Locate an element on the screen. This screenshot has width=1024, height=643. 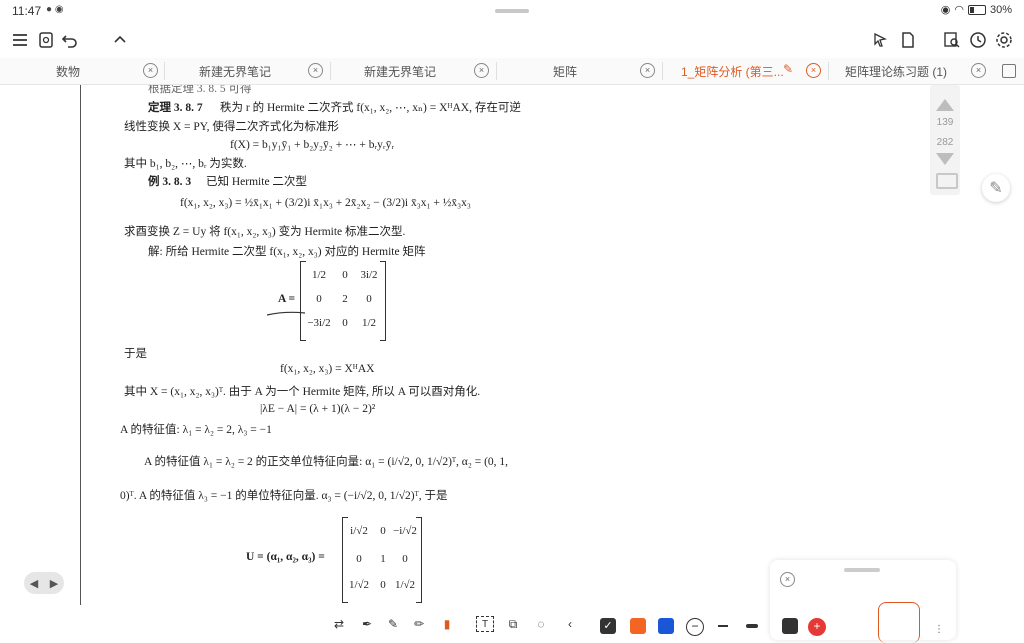
settings-icon is located at coordinates (1004, 40).